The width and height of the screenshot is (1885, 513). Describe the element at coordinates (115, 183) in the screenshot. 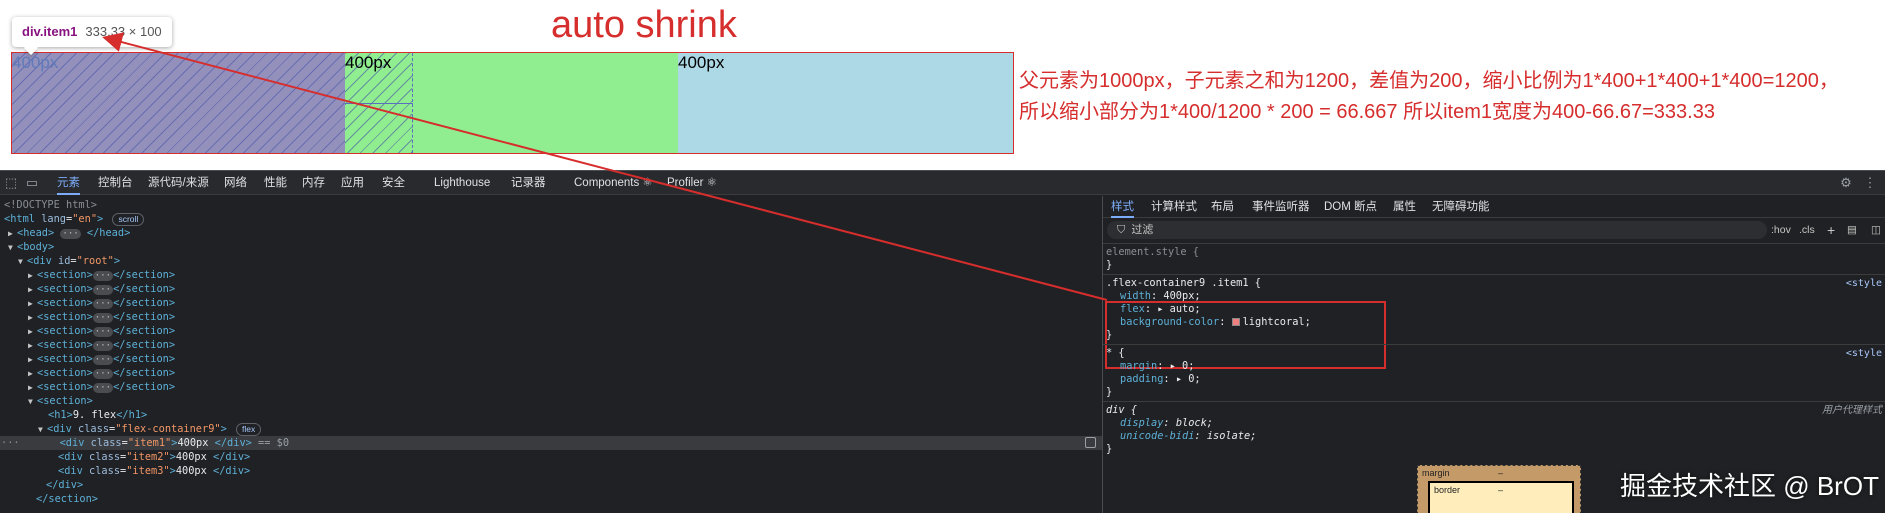

I see `tab-console: 控制台` at that location.